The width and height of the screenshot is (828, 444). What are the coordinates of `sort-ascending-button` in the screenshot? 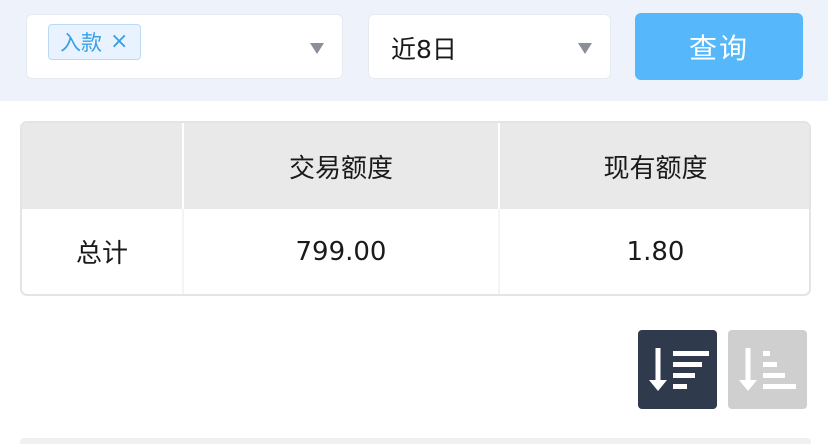 It's located at (767, 369).